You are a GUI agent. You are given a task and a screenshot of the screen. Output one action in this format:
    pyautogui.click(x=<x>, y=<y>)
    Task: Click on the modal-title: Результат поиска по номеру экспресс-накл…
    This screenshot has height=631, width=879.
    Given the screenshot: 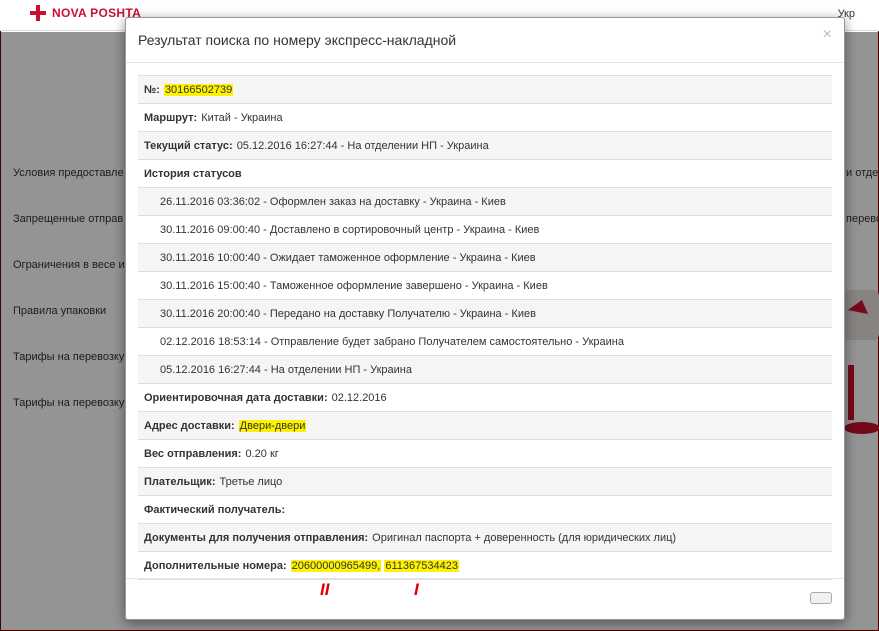 What is the action you would take?
    pyautogui.click(x=297, y=40)
    